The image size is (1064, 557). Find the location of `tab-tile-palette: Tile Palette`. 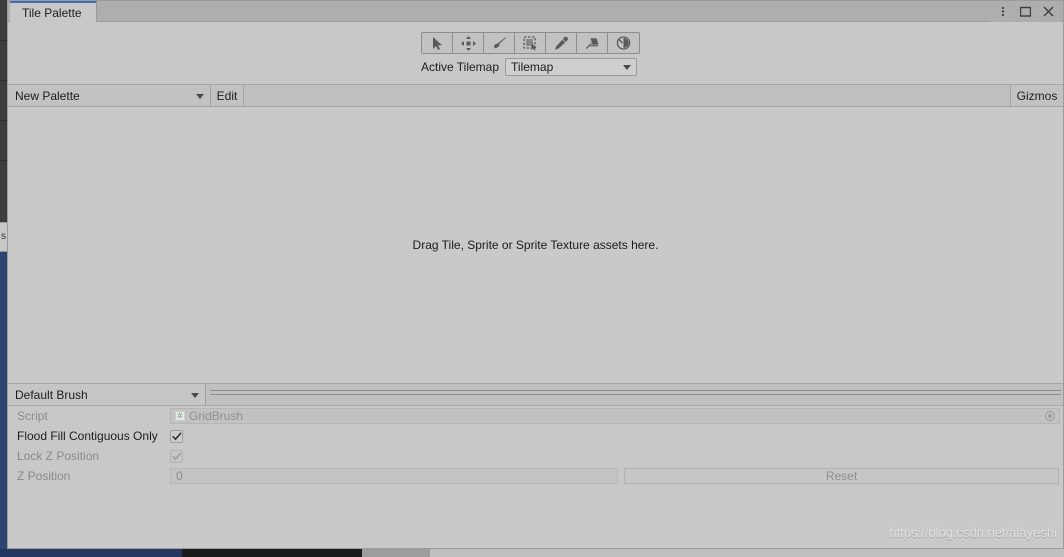

tab-tile-palette: Tile Palette is located at coordinates (53, 11).